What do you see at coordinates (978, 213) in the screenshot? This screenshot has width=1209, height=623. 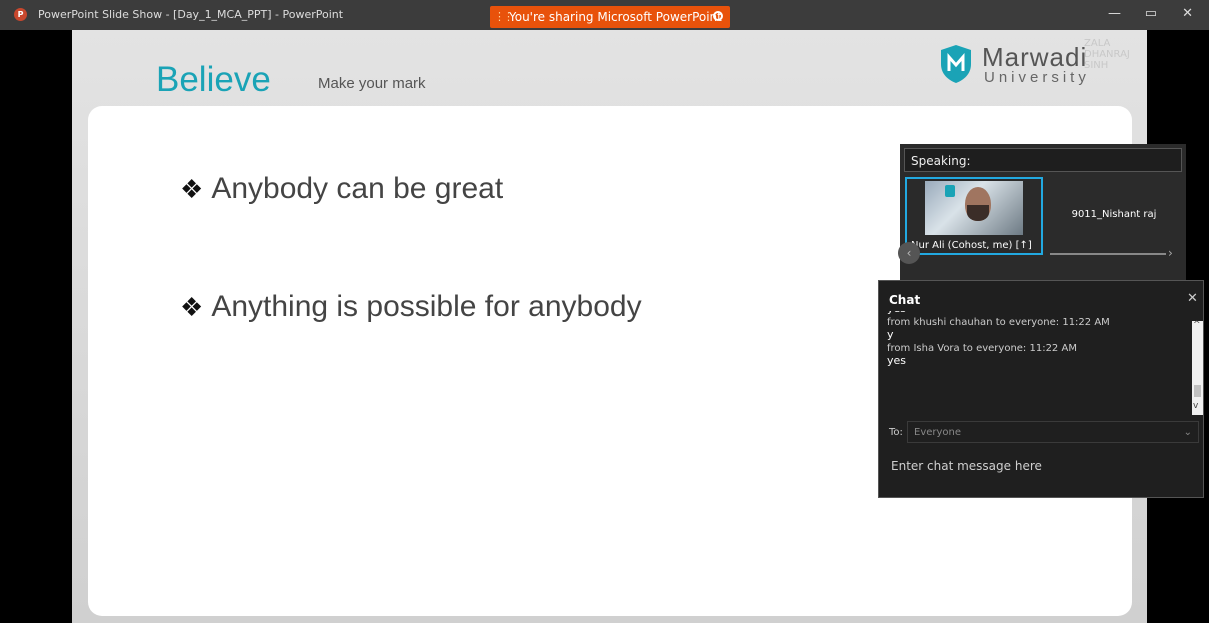 I see `video-beard` at bounding box center [978, 213].